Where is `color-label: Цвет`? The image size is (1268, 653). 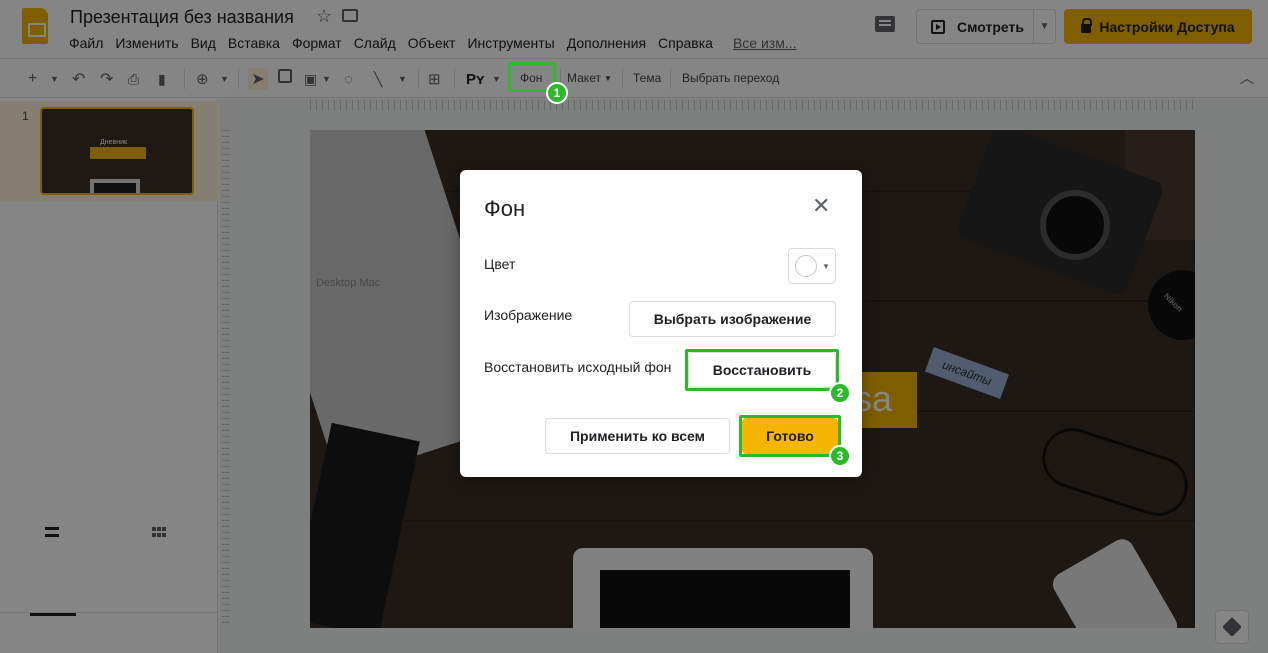 color-label: Цвет is located at coordinates (500, 264).